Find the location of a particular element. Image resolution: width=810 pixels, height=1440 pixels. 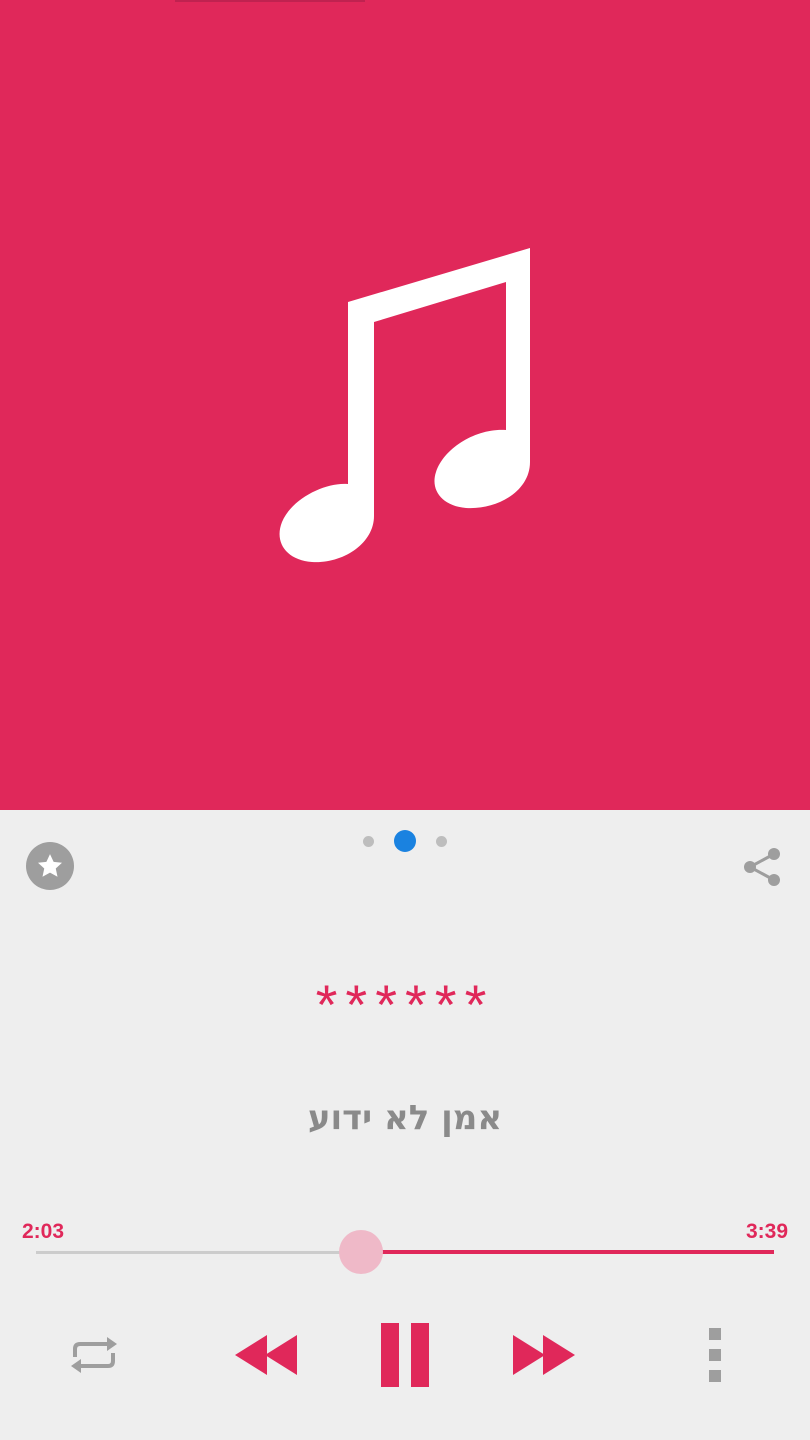

favorite-button is located at coordinates (50, 866).